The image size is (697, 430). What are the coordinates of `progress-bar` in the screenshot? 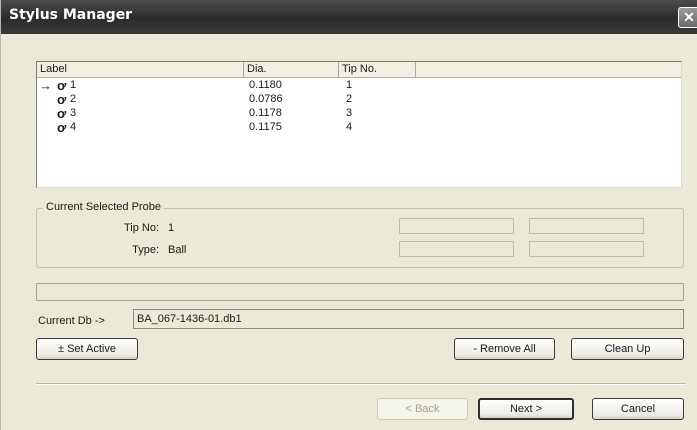 It's located at (360, 292).